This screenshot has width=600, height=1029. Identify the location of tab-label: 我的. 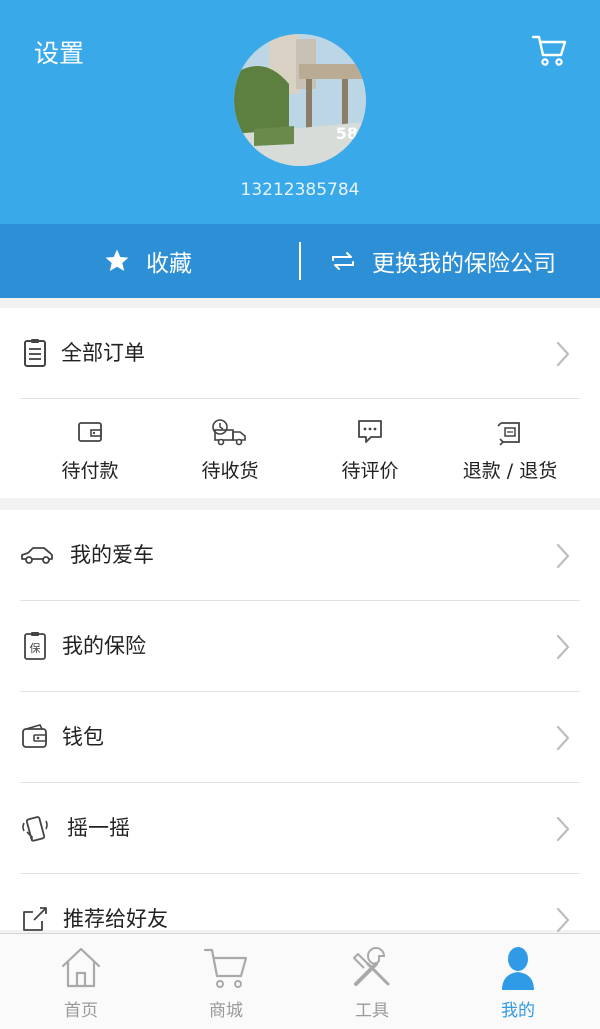
(518, 1011).